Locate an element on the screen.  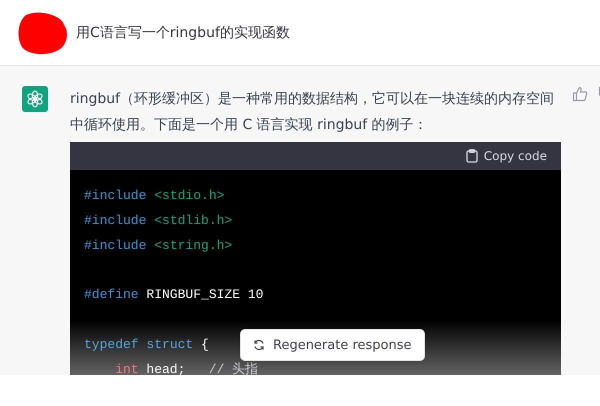
redaction-mark is located at coordinates (44, 32).